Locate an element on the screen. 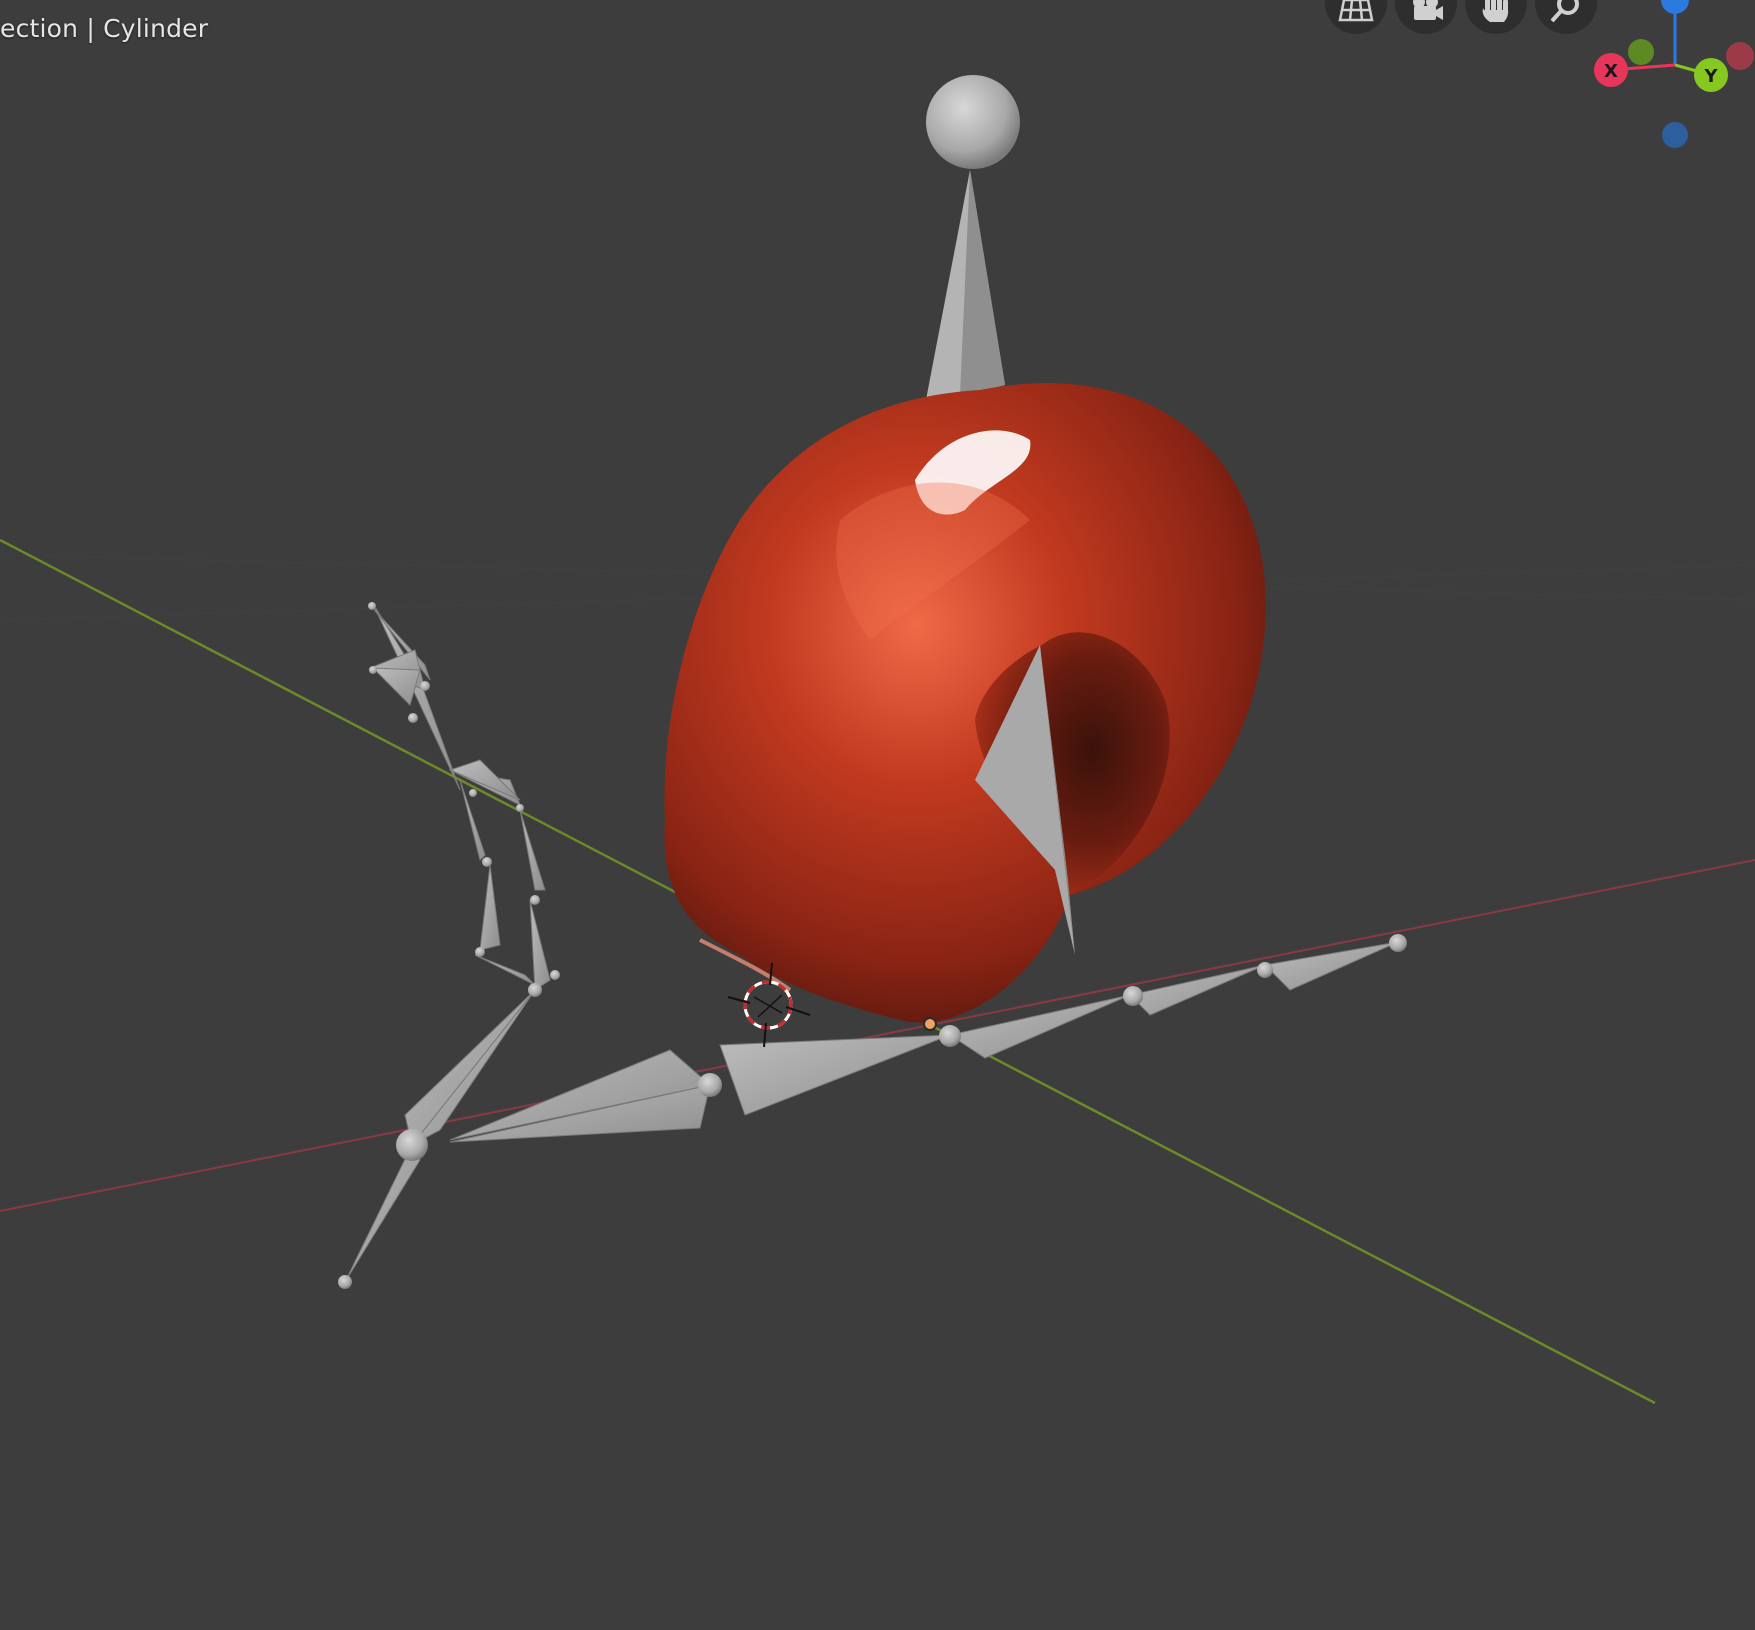  object-origin is located at coordinates (930, 1024).